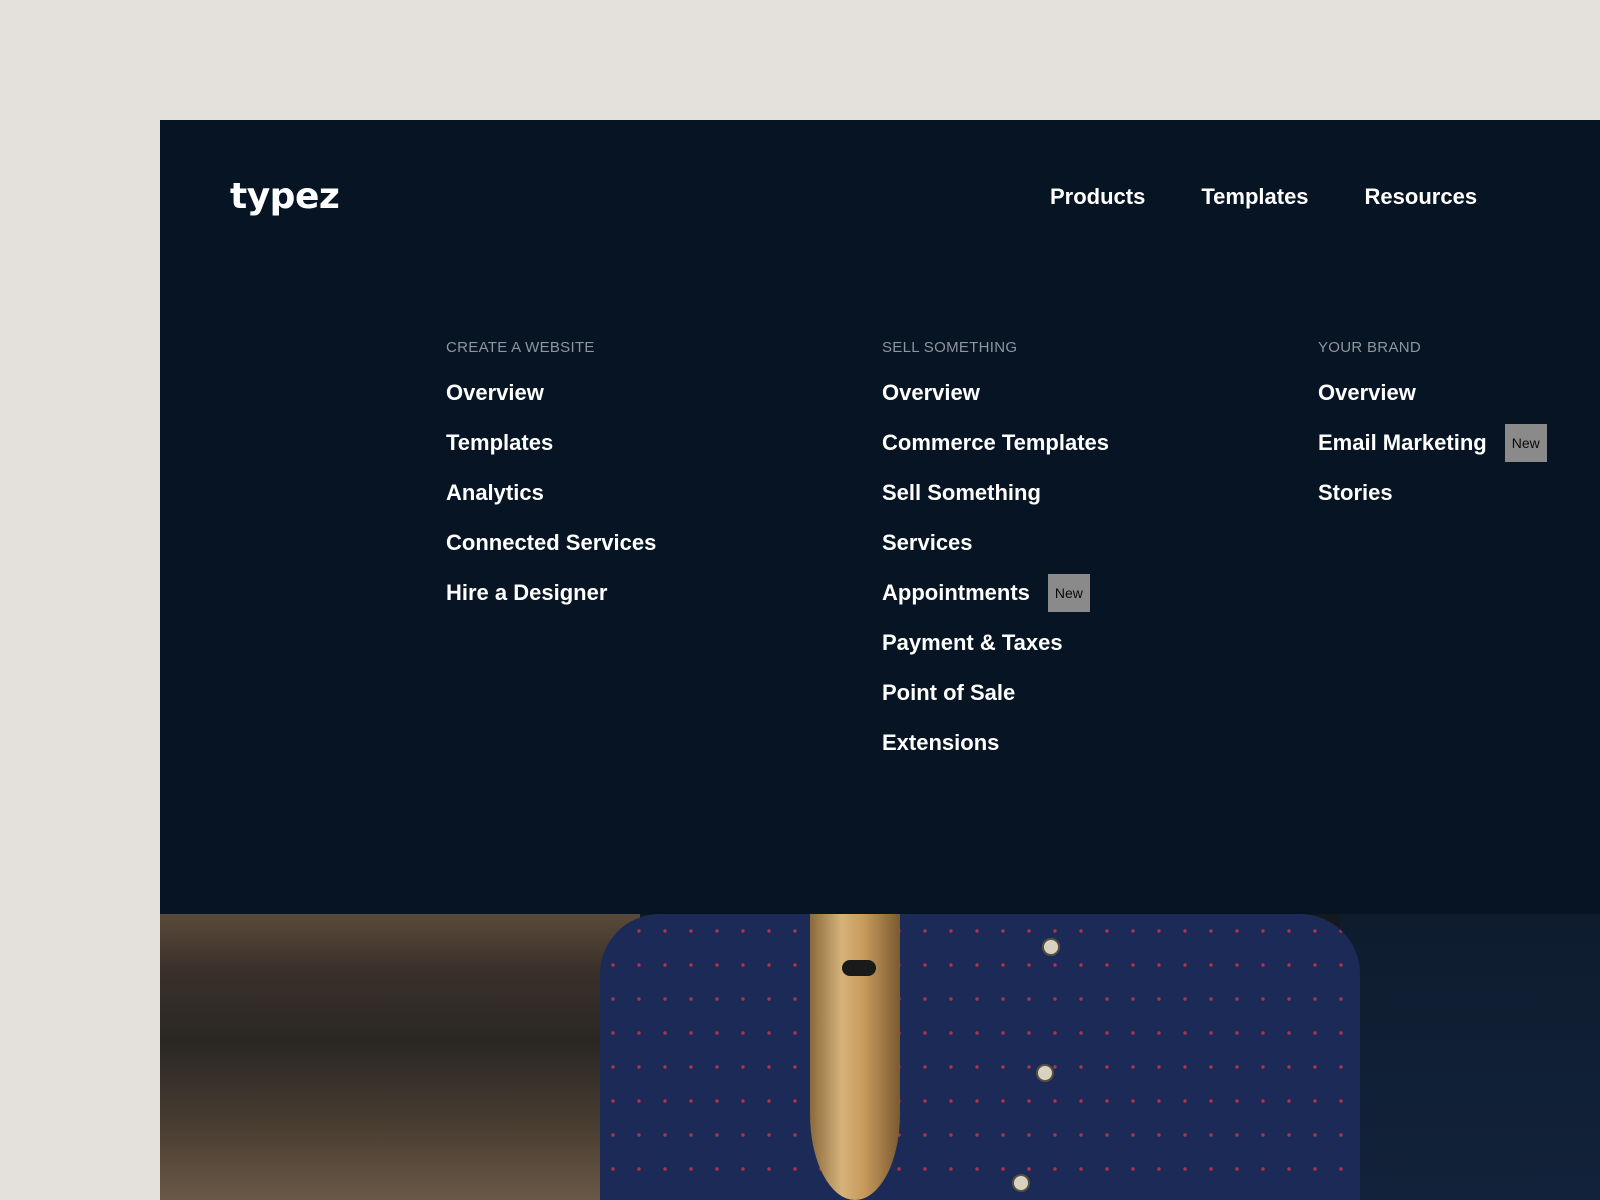  I want to click on menu-item: Point of Sale, so click(995, 693).